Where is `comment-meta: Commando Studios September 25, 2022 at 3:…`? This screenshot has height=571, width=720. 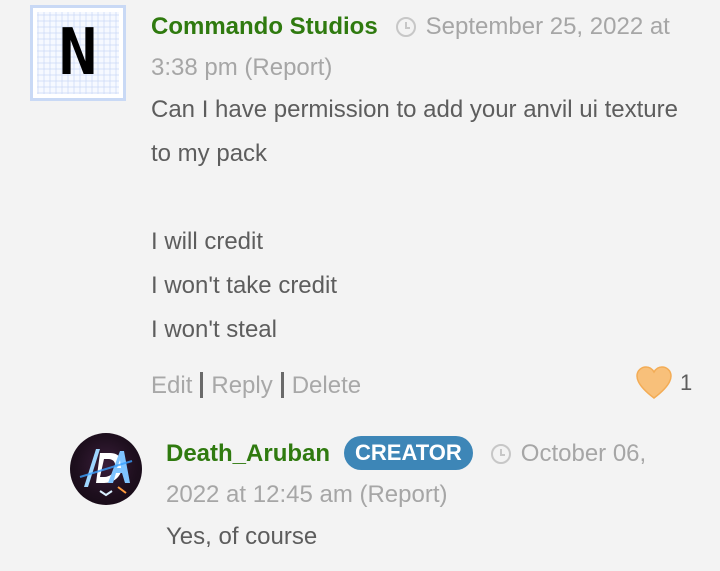 comment-meta: Commando Studios September 25, 2022 at 3:… is located at coordinates (423, 47).